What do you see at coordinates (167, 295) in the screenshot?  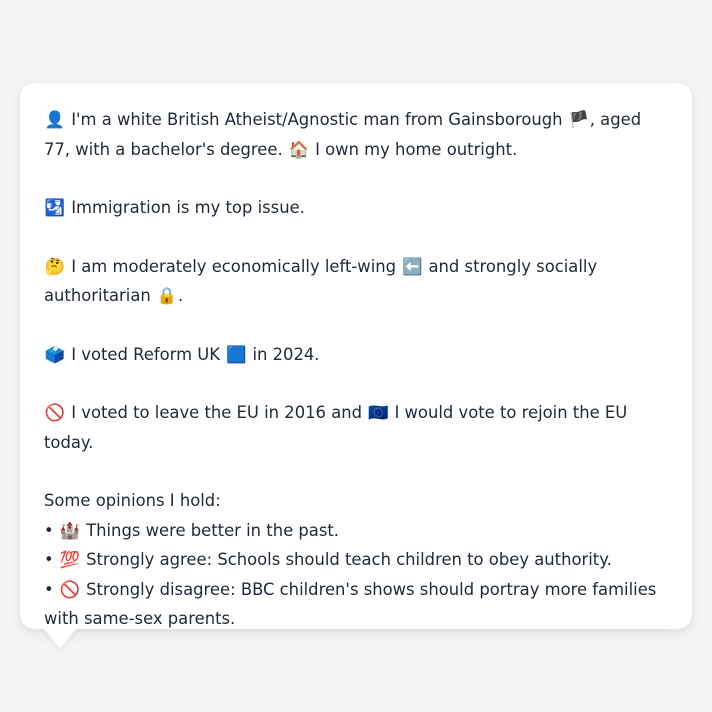 I see `lock-icon: 🔒` at bounding box center [167, 295].